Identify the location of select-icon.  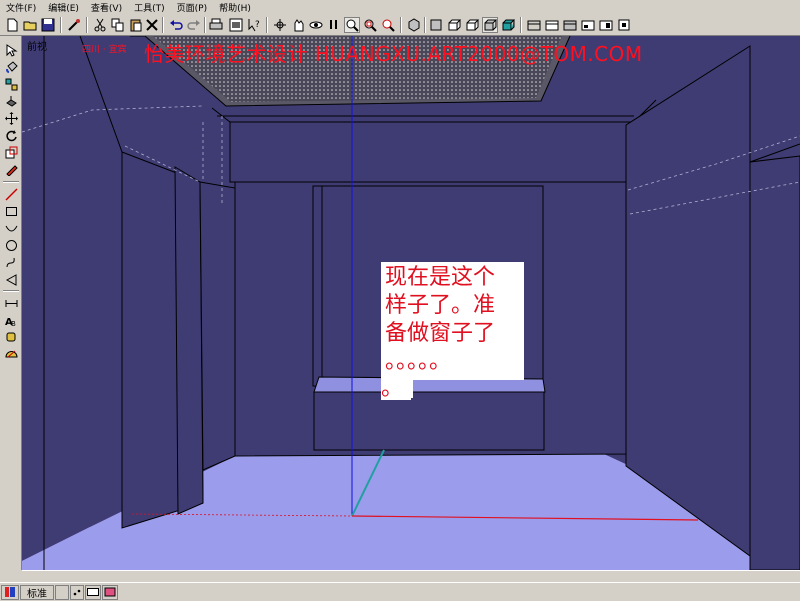
(11, 50).